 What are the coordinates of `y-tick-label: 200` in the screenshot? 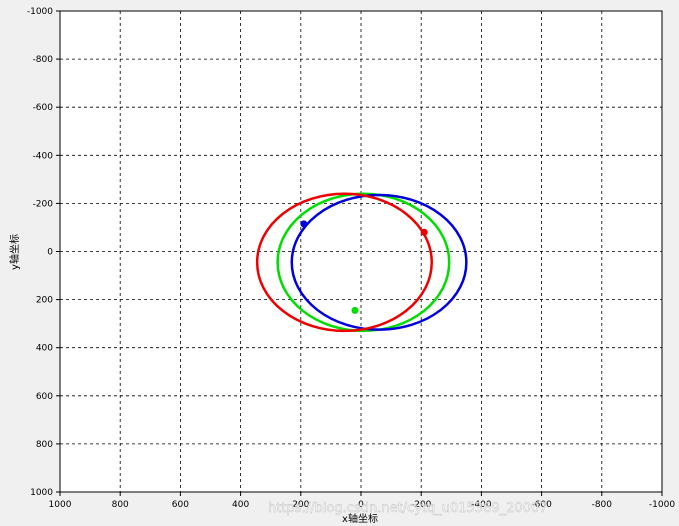 It's located at (44, 301).